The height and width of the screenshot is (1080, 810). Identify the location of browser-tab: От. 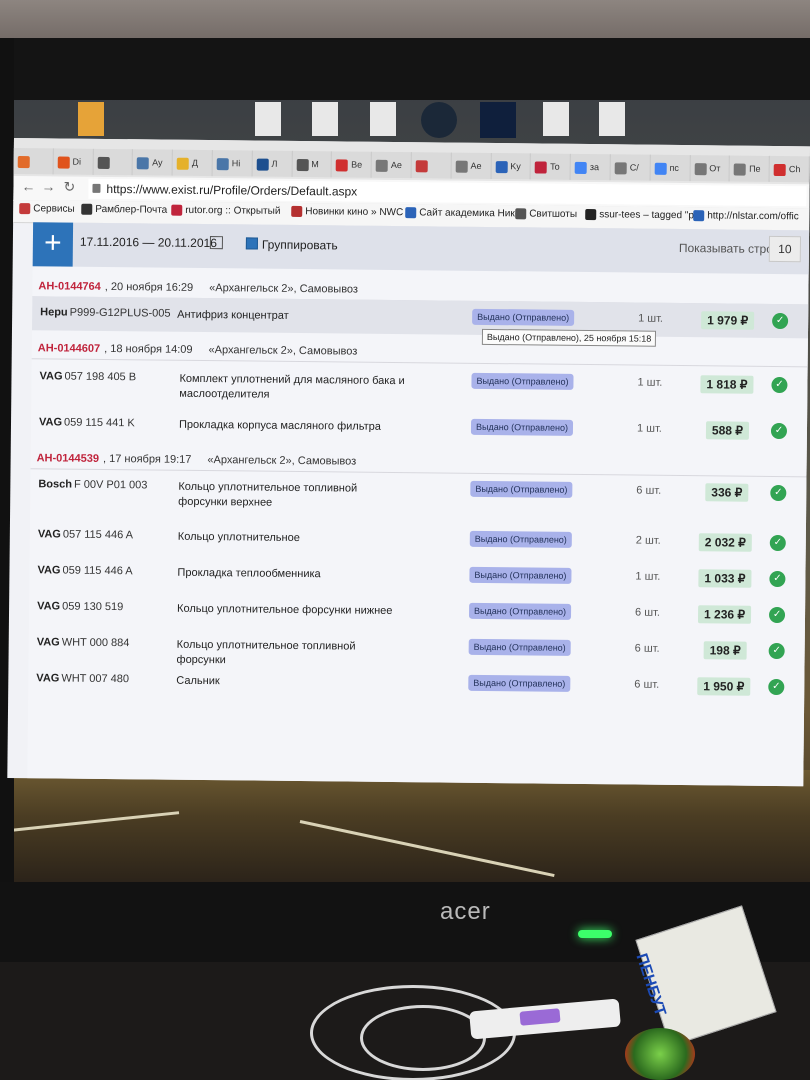
(710, 168).